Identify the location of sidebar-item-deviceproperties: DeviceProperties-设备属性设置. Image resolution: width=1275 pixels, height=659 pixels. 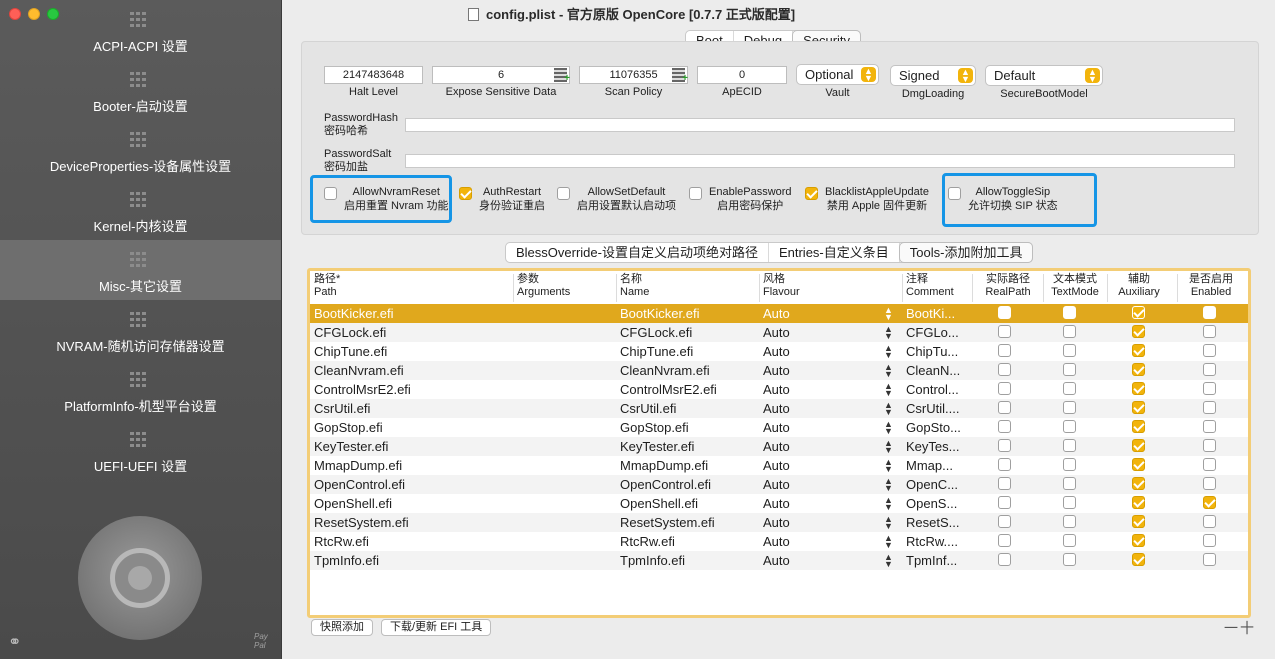
(140, 150).